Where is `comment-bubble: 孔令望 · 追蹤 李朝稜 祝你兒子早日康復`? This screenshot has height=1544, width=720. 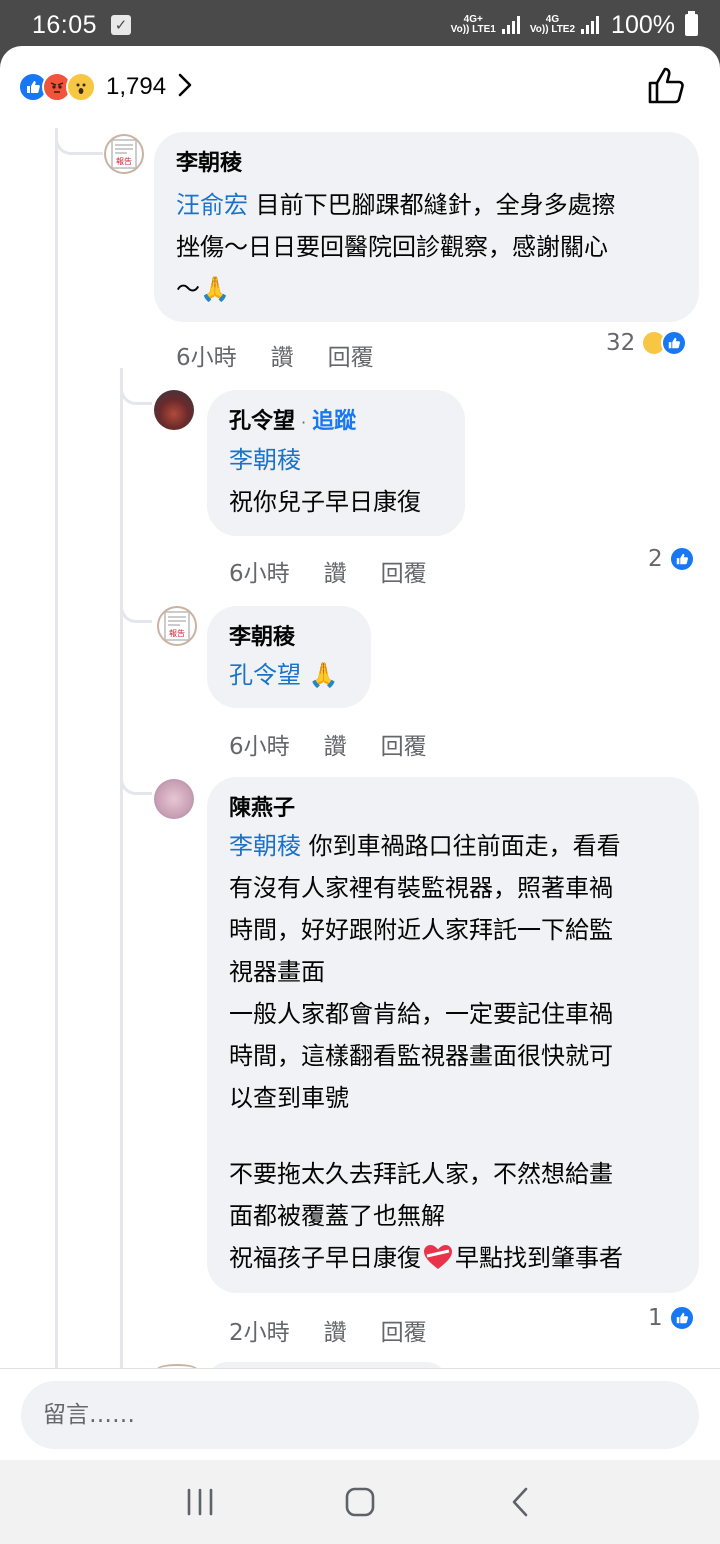 comment-bubble: 孔令望 · 追蹤 李朝稜 祝你兒子早日康復 is located at coordinates (336, 463).